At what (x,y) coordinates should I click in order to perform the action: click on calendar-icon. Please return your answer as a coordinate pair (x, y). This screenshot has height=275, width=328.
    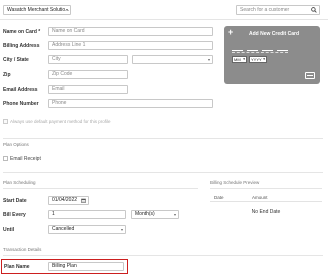
    Looking at the image, I should click on (83, 200).